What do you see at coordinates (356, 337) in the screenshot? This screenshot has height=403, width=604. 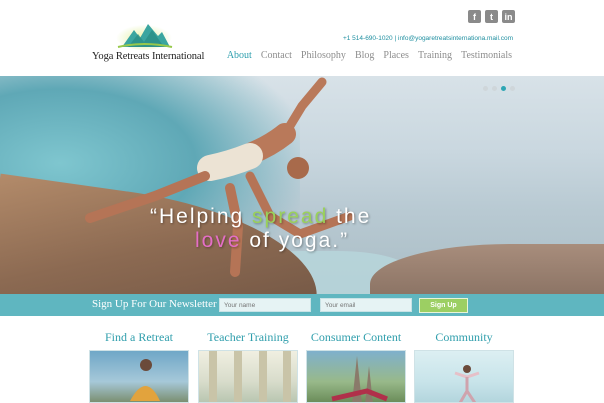 I see `card-title: Consumer Content` at bounding box center [356, 337].